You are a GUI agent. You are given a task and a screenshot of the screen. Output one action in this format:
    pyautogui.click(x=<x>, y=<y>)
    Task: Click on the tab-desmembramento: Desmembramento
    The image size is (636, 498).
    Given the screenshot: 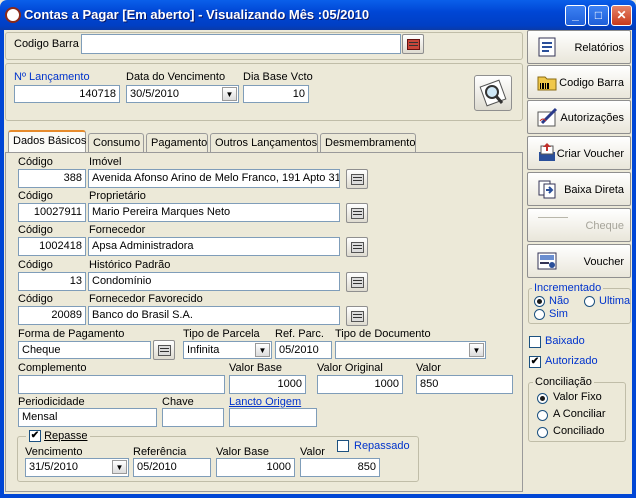 What is the action you would take?
    pyautogui.click(x=368, y=142)
    